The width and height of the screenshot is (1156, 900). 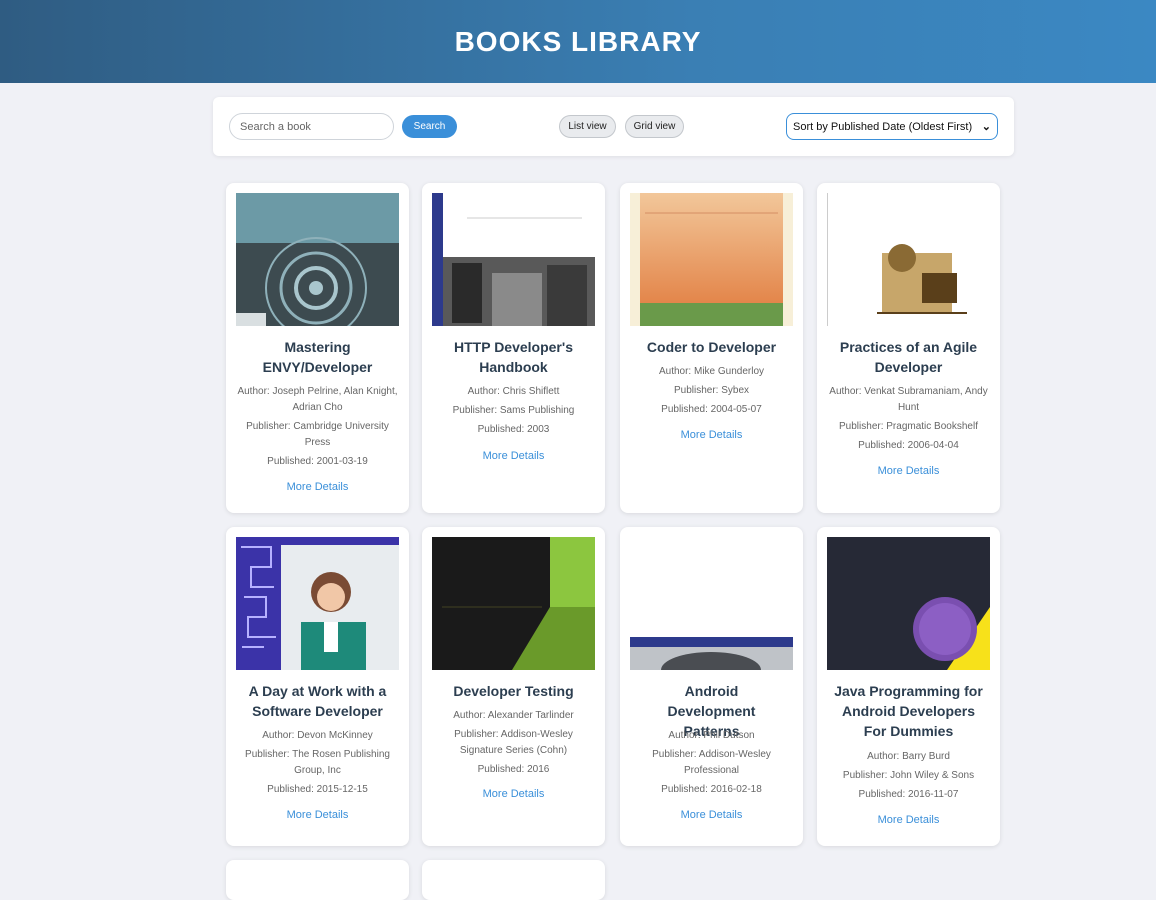 I want to click on book-author: Author: Mike Gunderloy, so click(x=711, y=371).